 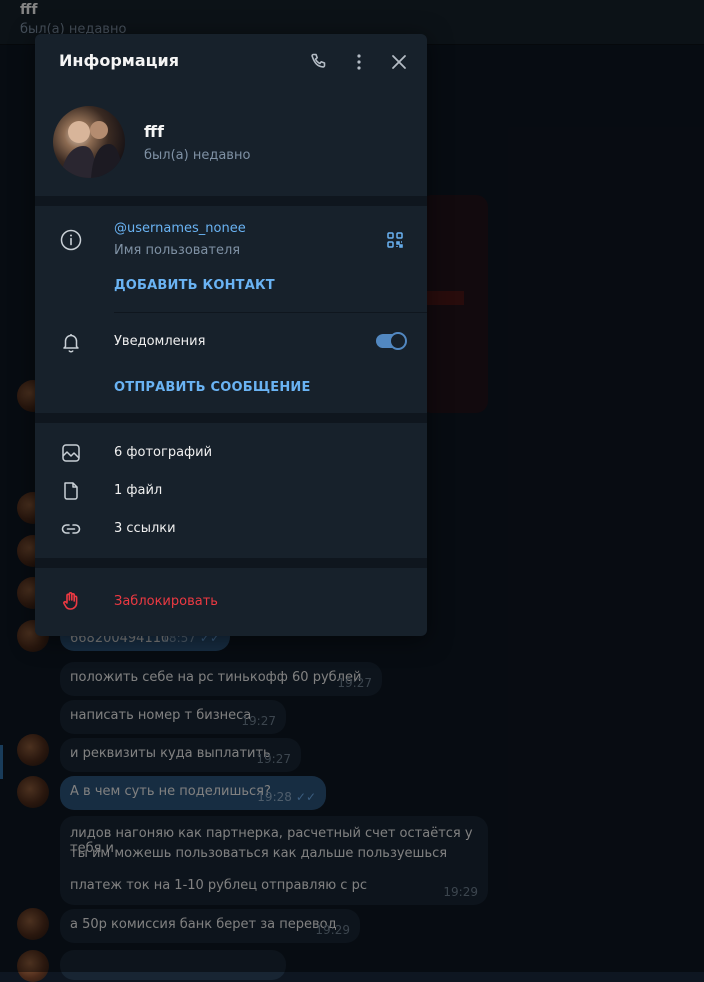 I want to click on more-button, so click(x=359, y=62).